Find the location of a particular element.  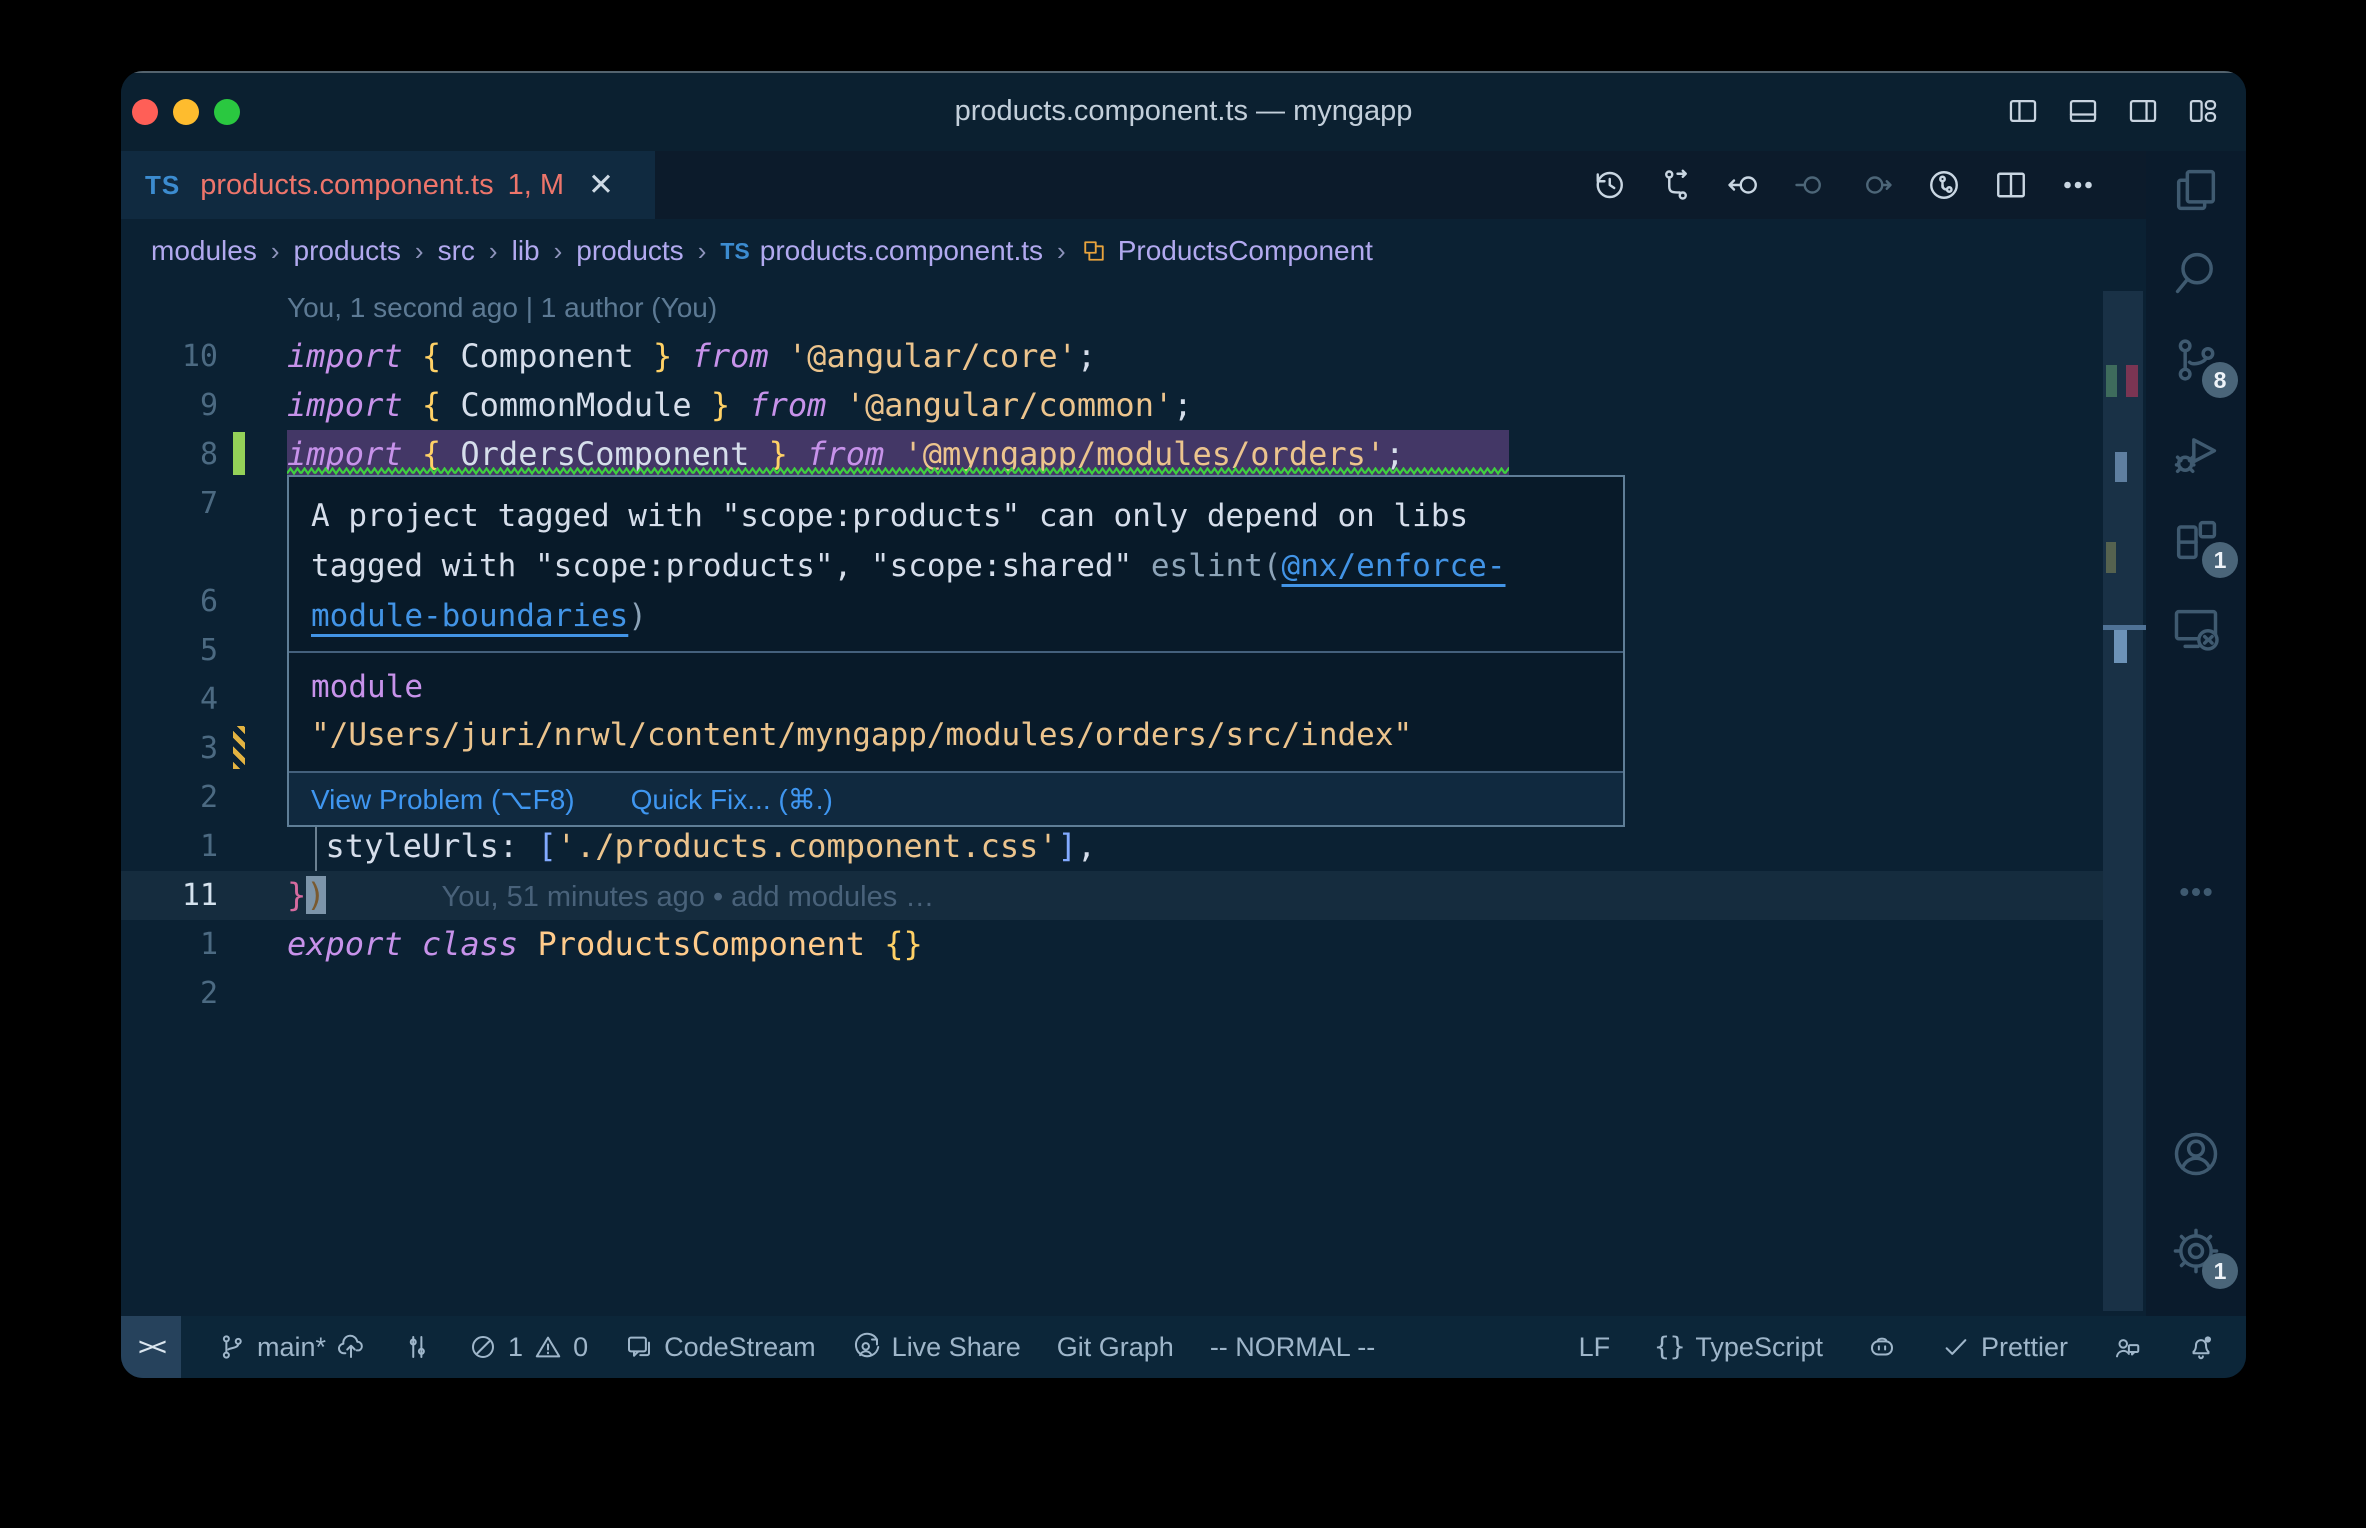

breadcrumb-item: TS products.component.ts is located at coordinates (881, 251).